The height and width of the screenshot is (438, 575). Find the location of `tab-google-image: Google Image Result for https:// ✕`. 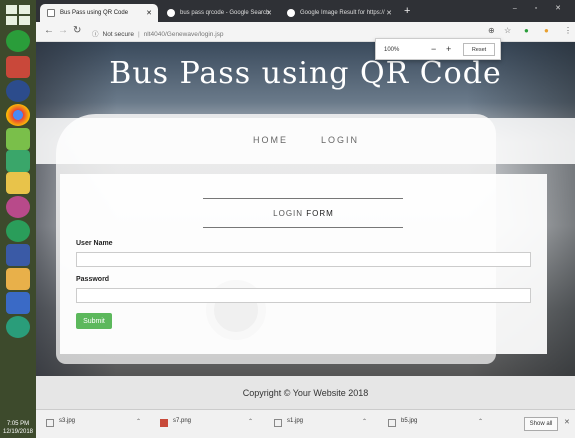

tab-google-image: Google Image Result for https:// ✕ is located at coordinates (339, 13).